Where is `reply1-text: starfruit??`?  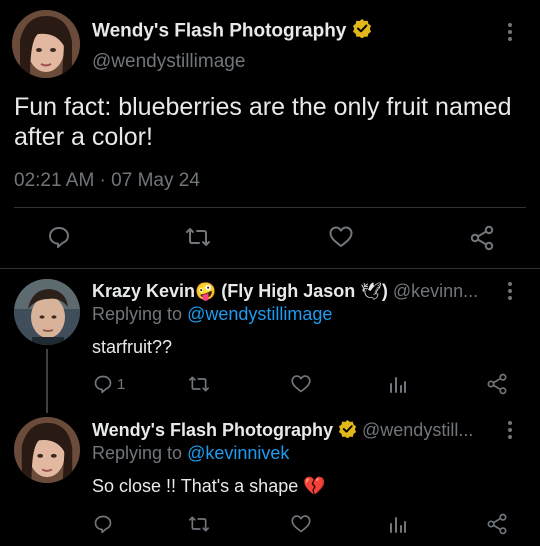
reply1-text: starfruit?? is located at coordinates (132, 347).